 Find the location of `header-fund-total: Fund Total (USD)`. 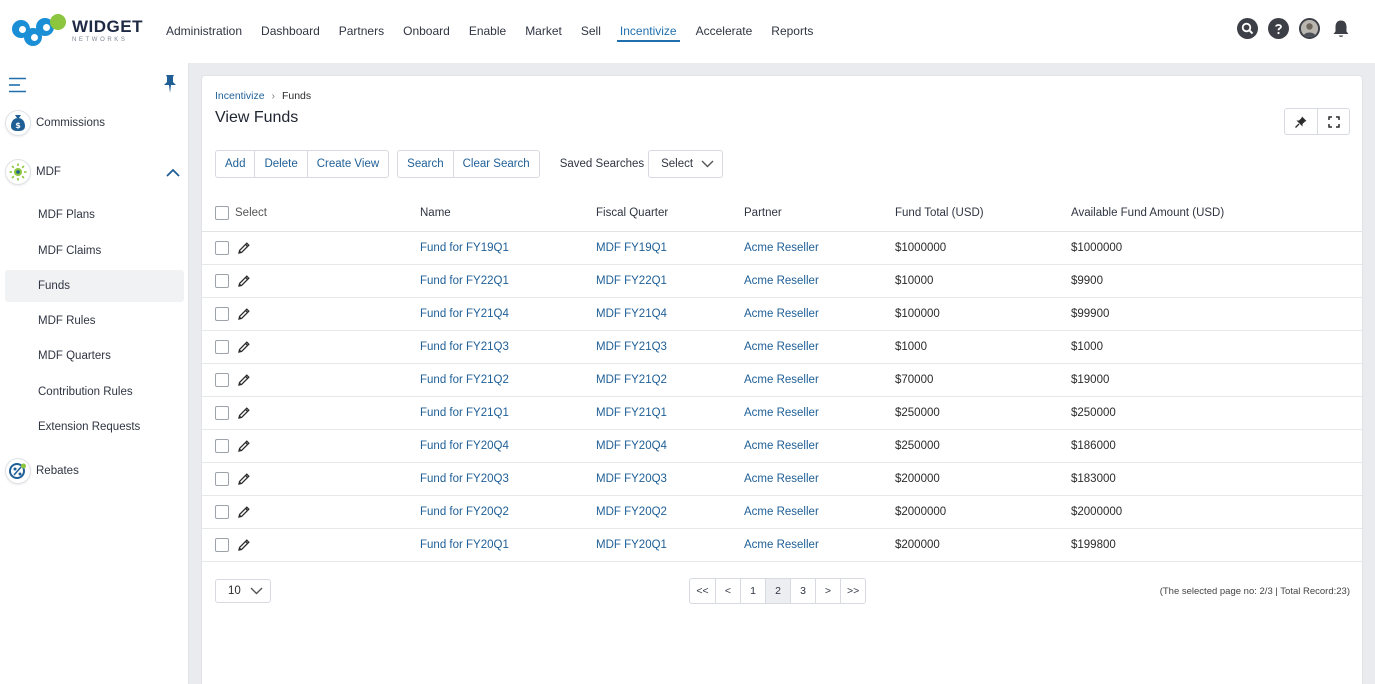

header-fund-total: Fund Total (USD) is located at coordinates (983, 213).